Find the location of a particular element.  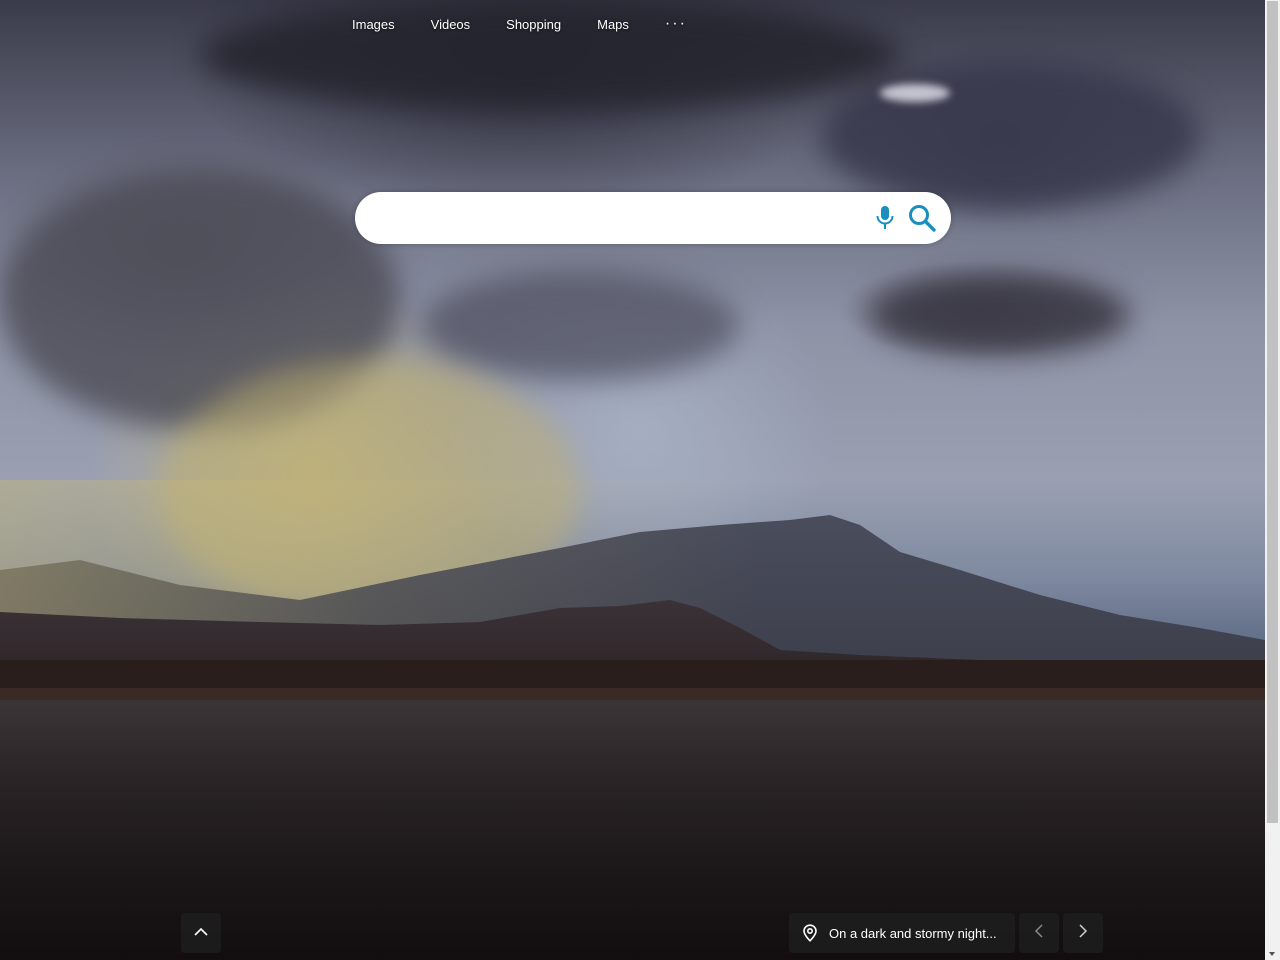

location-pin-icon is located at coordinates (810, 933).